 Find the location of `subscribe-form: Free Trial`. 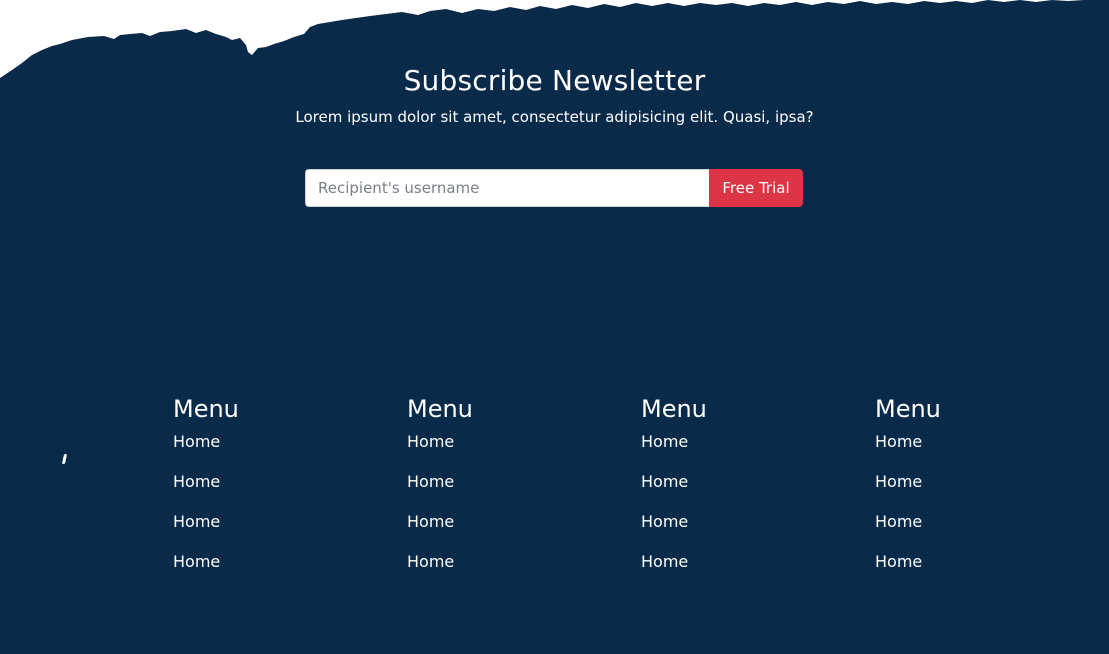

subscribe-form: Free Trial is located at coordinates (554, 188).